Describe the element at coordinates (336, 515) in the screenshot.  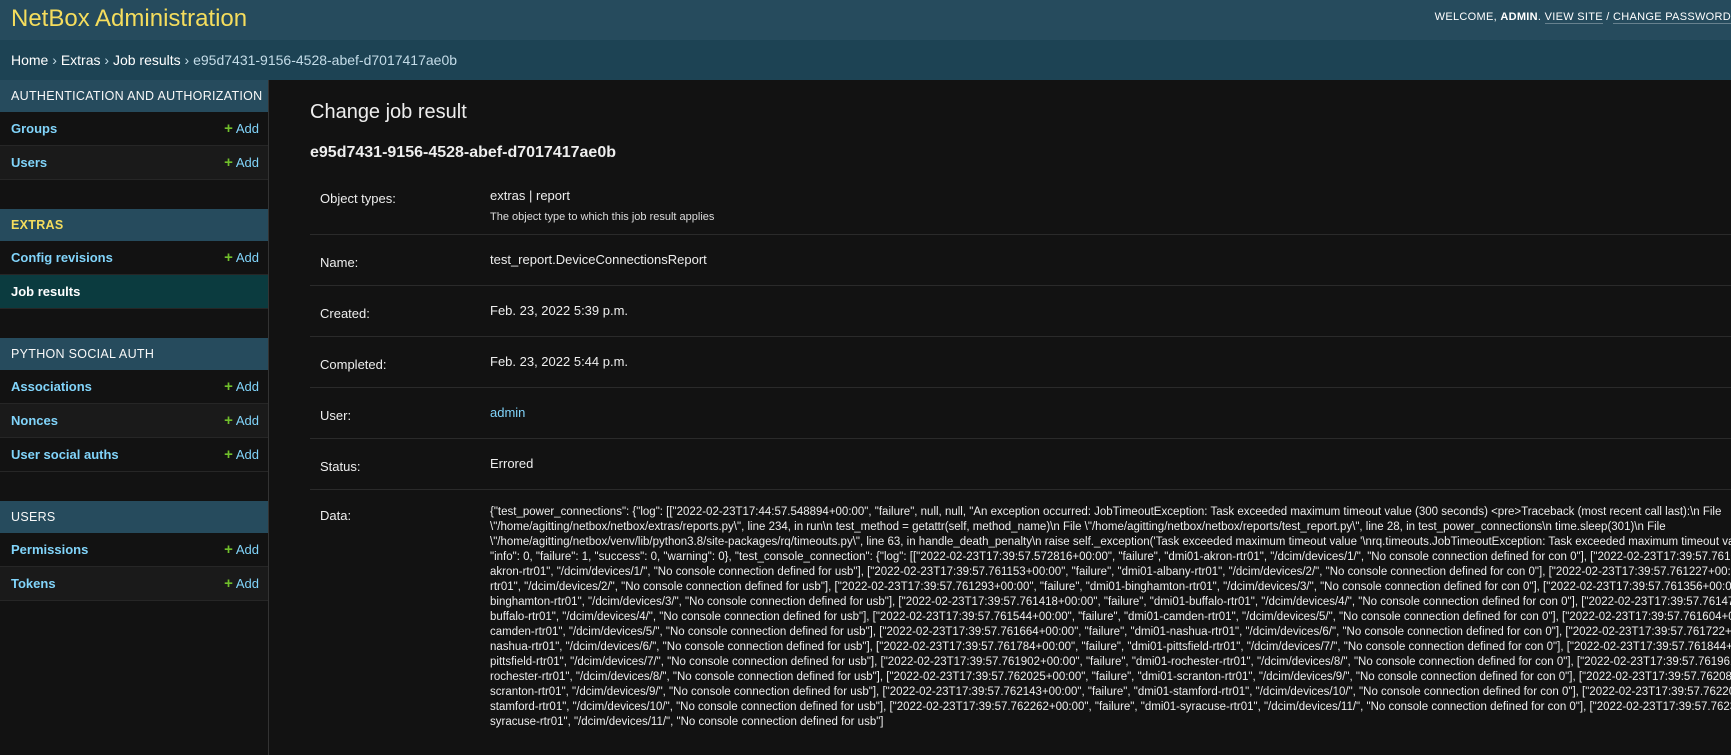
I see `data-label: Data:` at that location.